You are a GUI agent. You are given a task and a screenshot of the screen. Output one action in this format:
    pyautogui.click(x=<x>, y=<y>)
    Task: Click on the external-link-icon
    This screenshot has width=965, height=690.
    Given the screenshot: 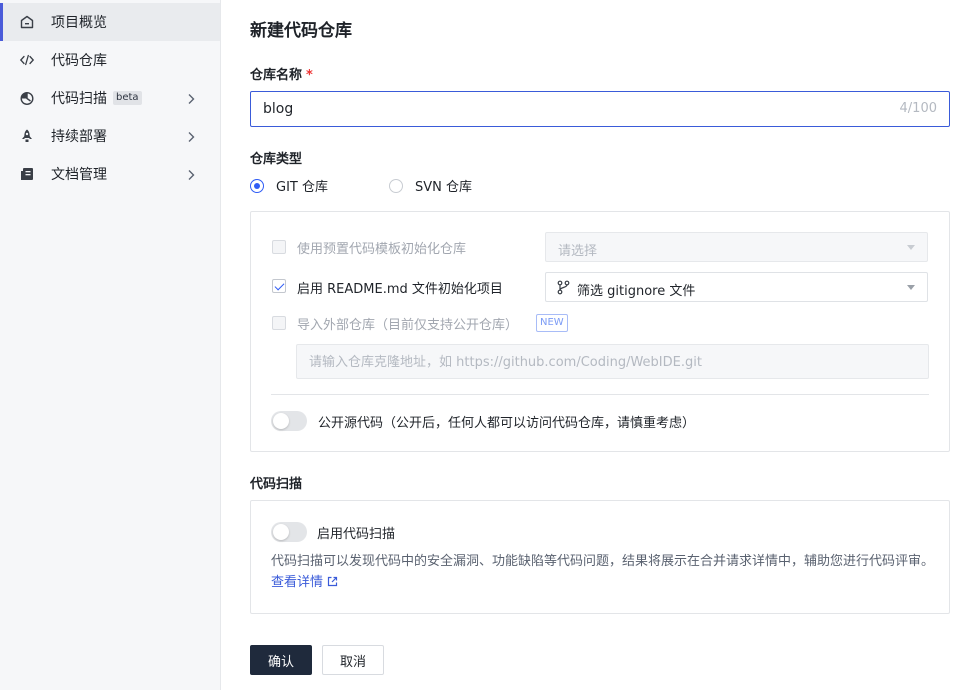 What is the action you would take?
    pyautogui.click(x=332, y=583)
    